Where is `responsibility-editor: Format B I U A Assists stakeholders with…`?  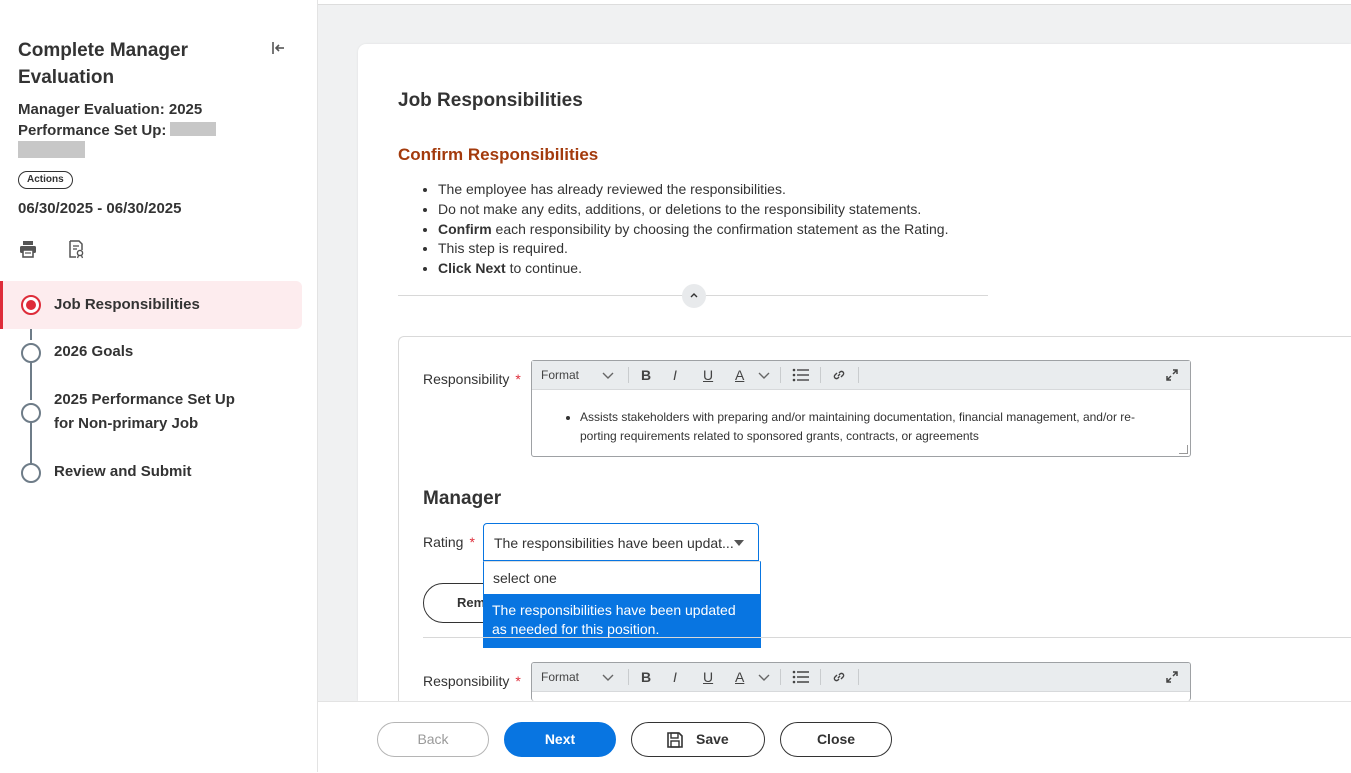 responsibility-editor: Format B I U A Assists stakeholders with… is located at coordinates (861, 408).